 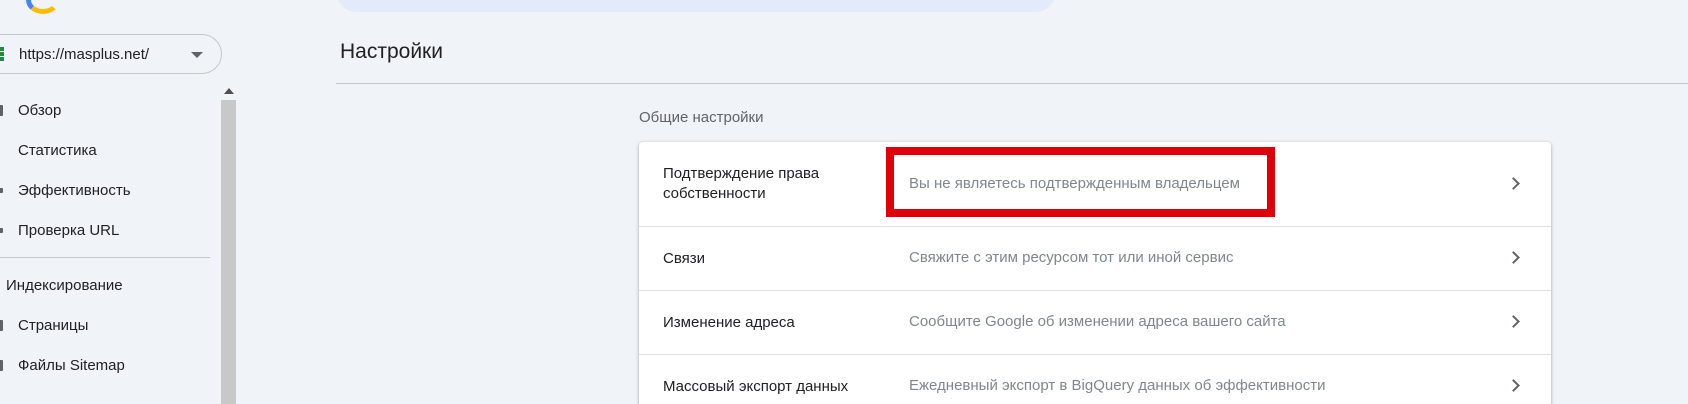 What do you see at coordinates (197, 55) in the screenshot?
I see `dropdown-caret-icon` at bounding box center [197, 55].